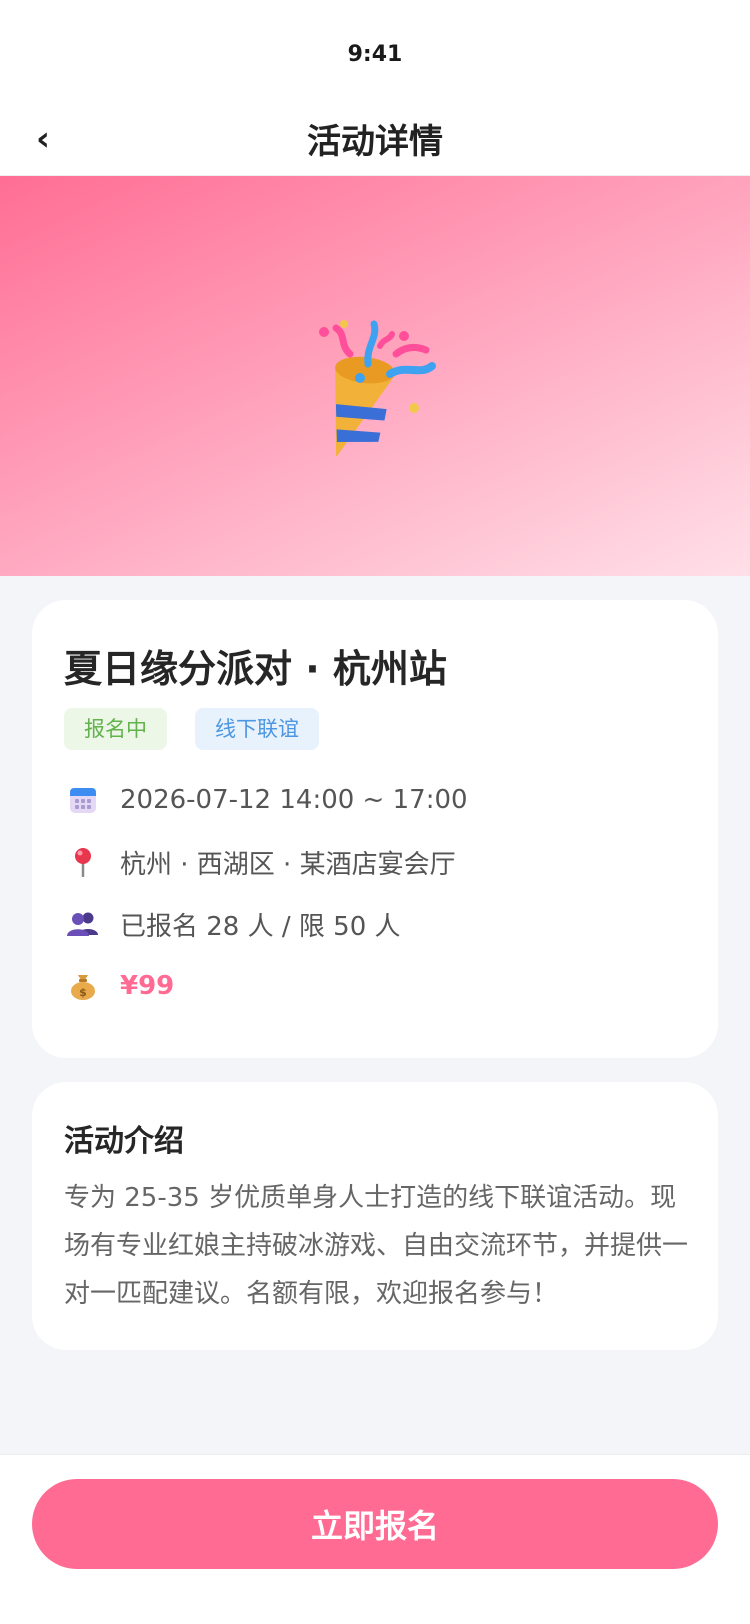 The width and height of the screenshot is (750, 1624). What do you see at coordinates (147, 986) in the screenshot?
I see `event-price: ¥99` at bounding box center [147, 986].